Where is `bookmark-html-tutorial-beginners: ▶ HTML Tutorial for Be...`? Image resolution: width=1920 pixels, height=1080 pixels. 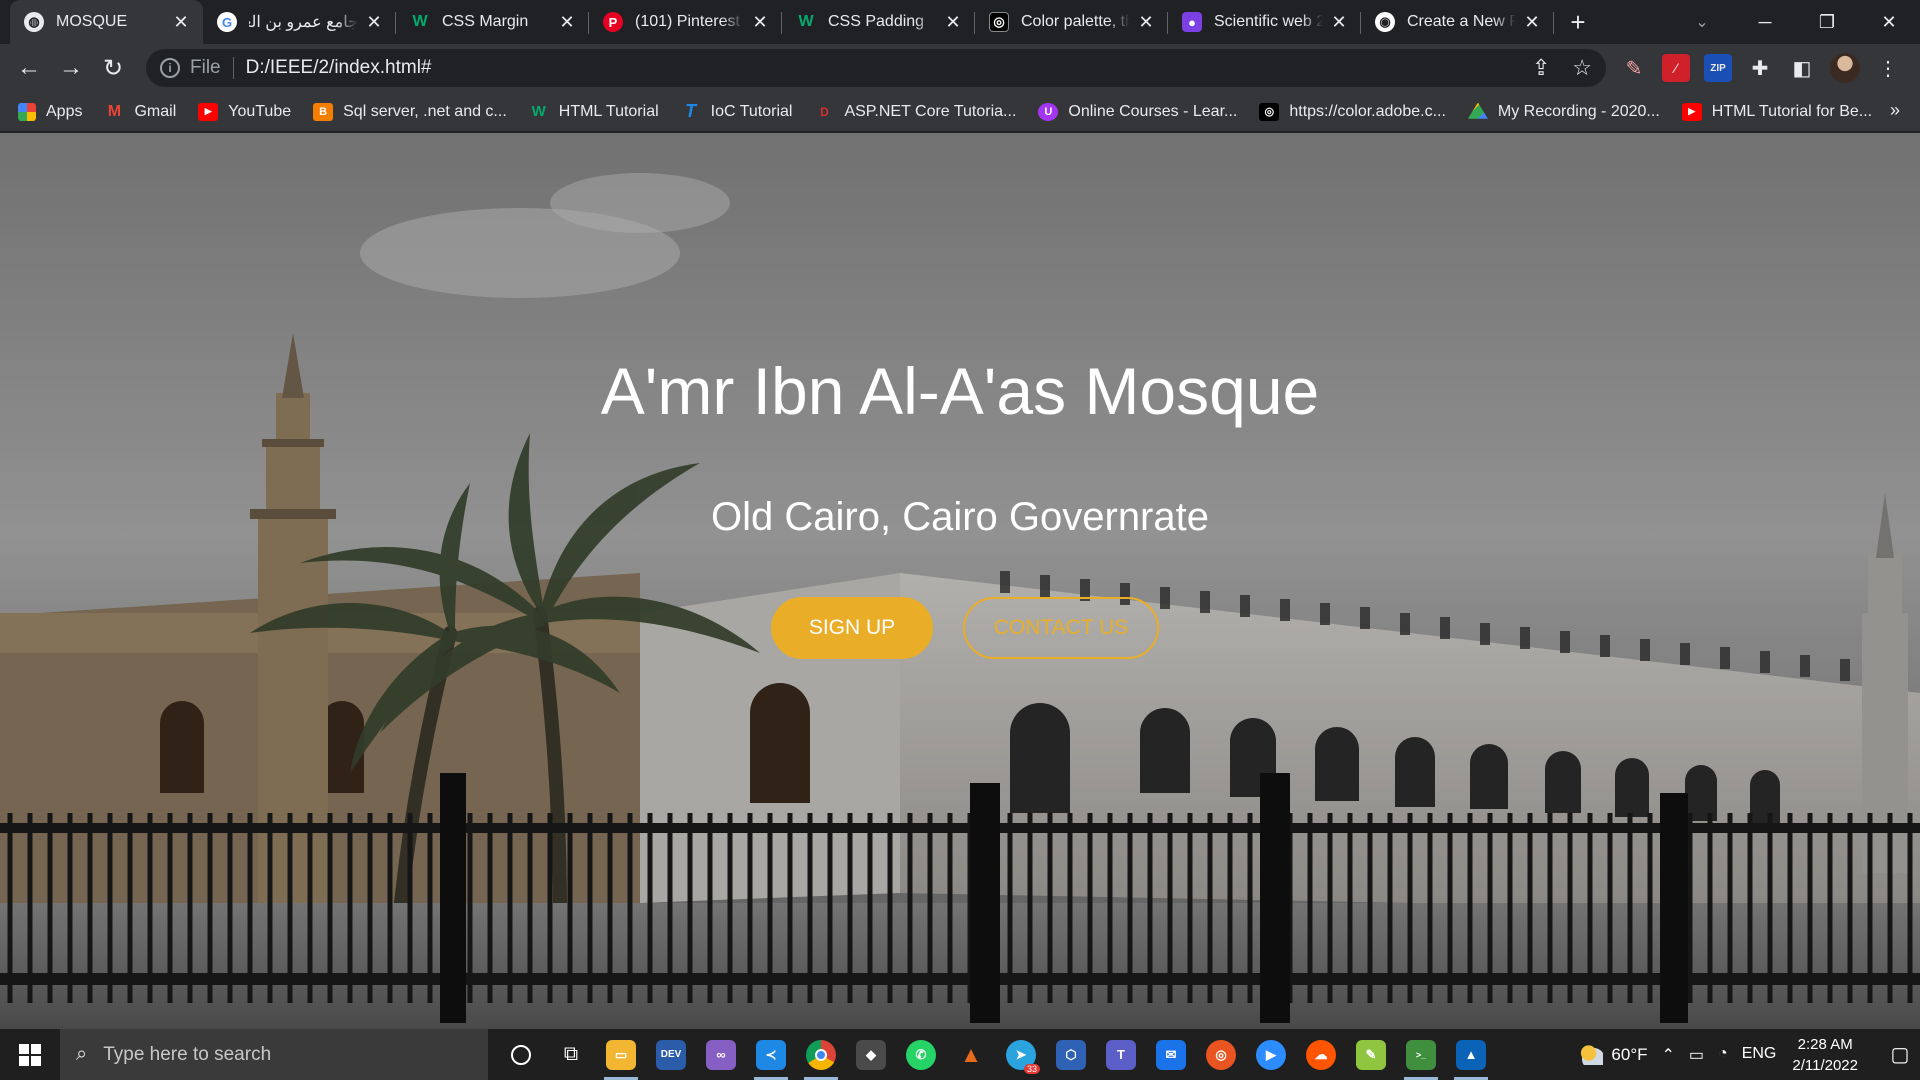
bookmark-html-tutorial-beginners: ▶ HTML Tutorial for Be... is located at coordinates (1776, 111).